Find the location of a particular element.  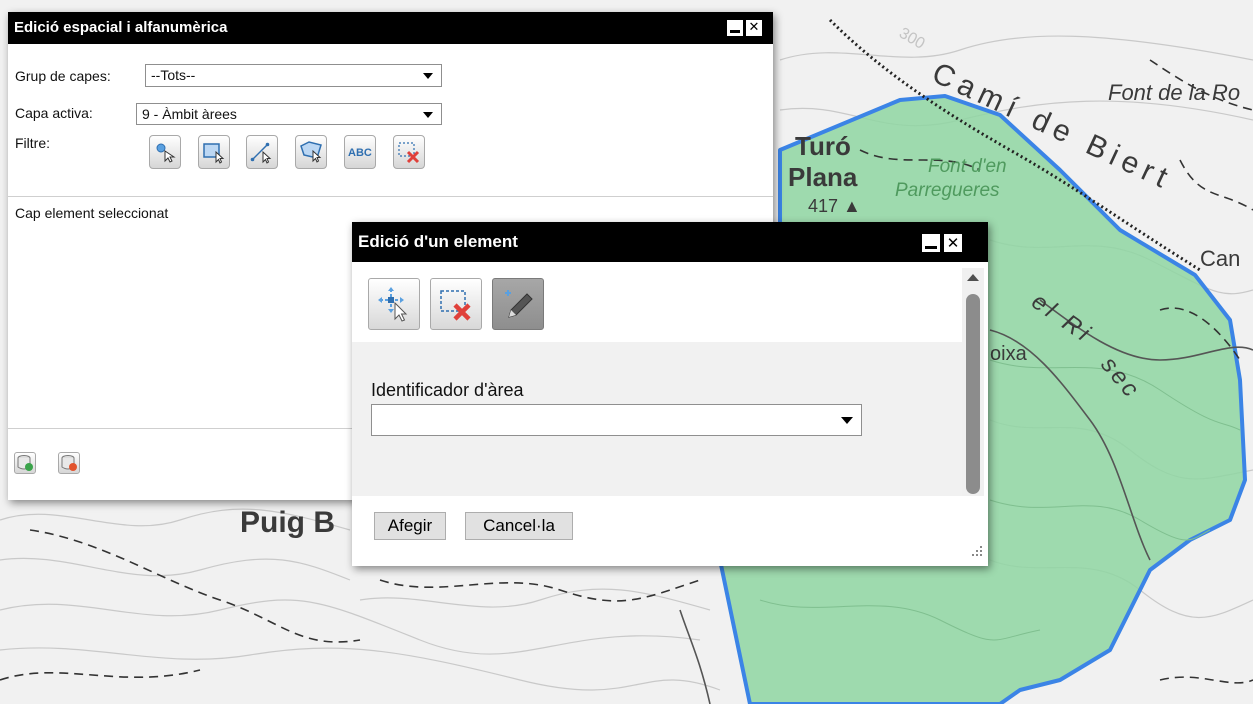

area-identifier-label: Identificador d'àrea is located at coordinates (447, 390).